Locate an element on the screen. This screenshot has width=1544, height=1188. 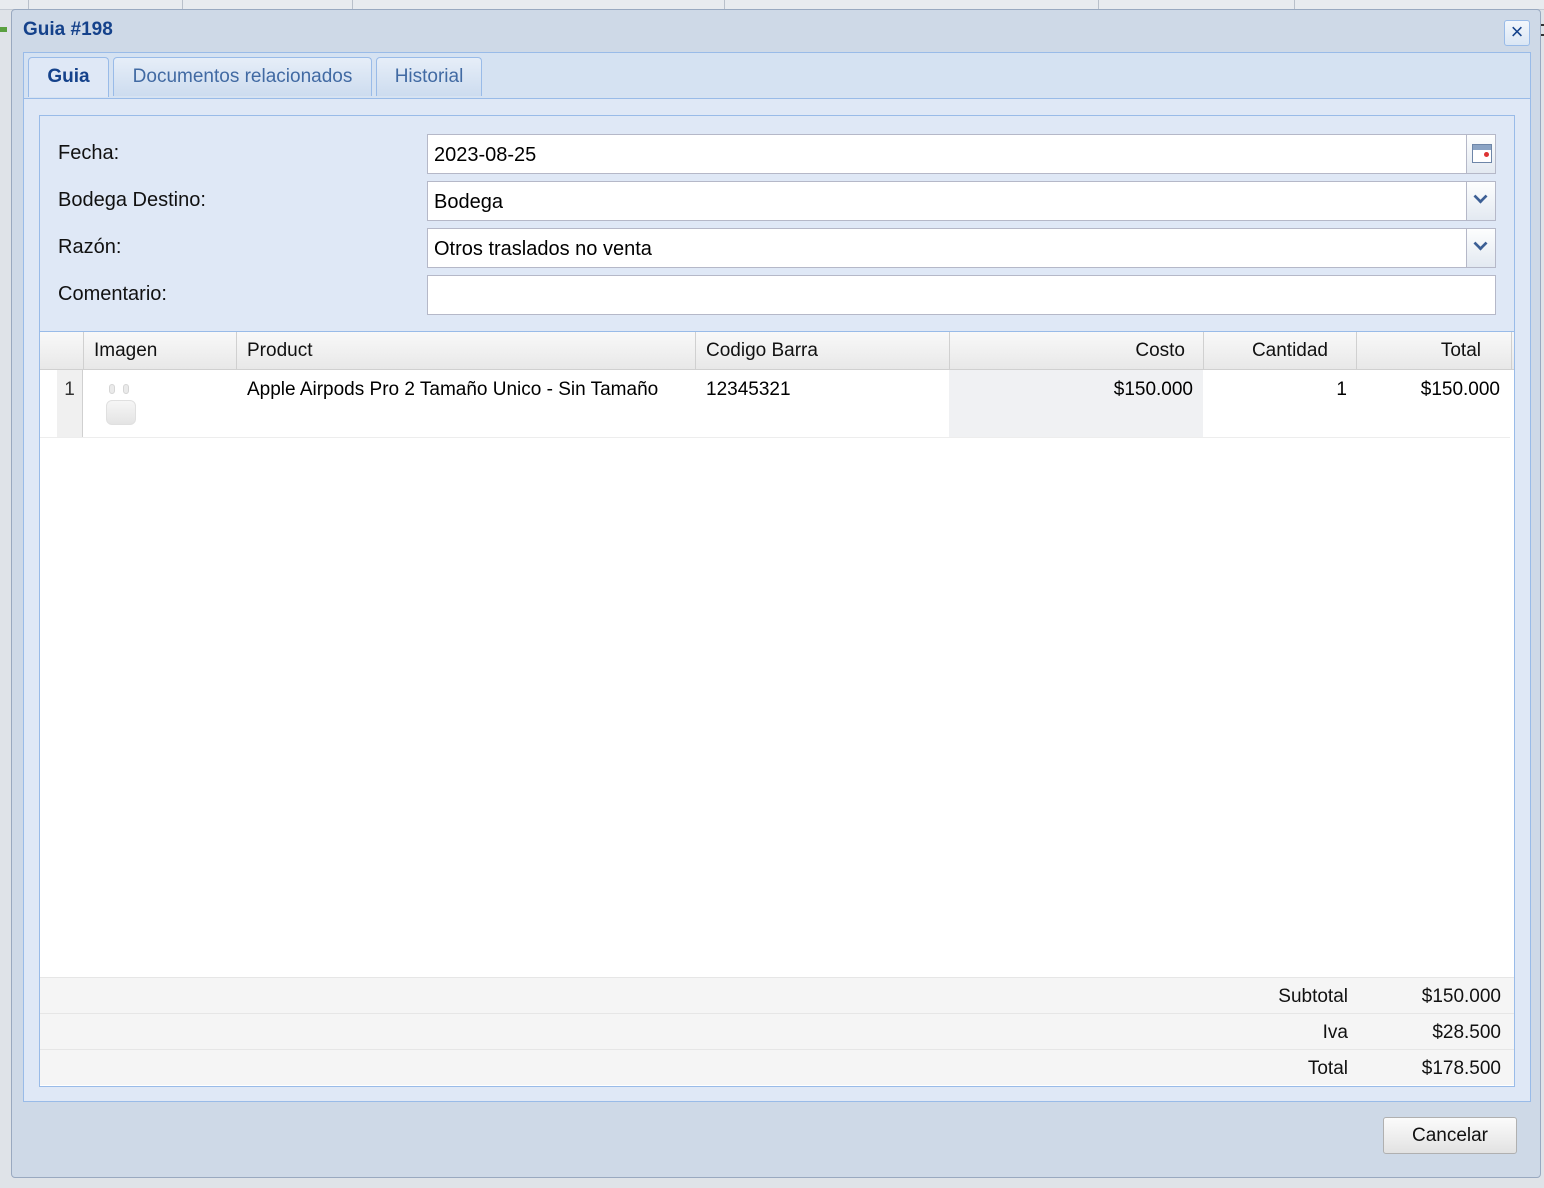
column-header-total: Total is located at coordinates (1434, 351).